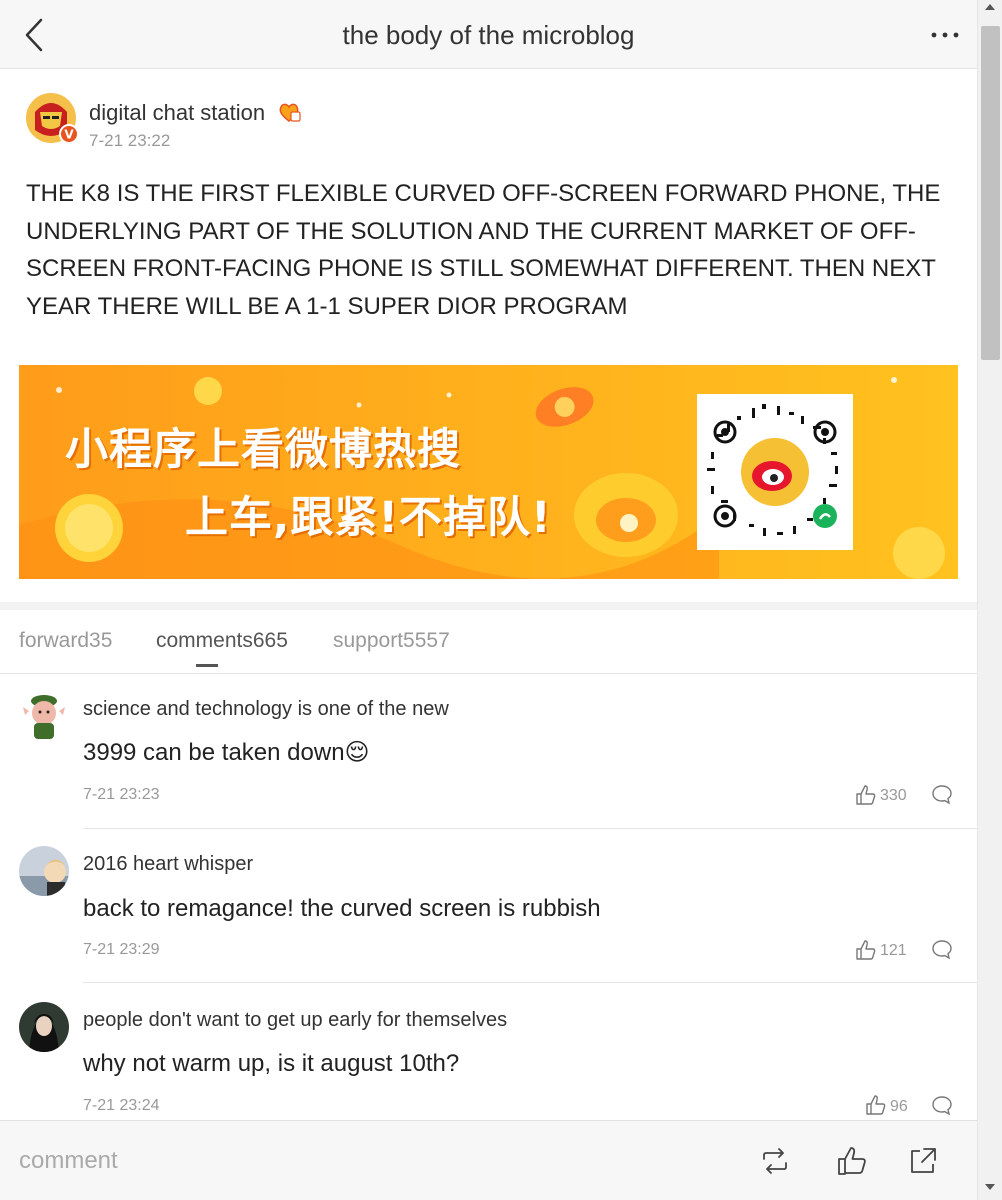  Describe the element at coordinates (263, 450) in the screenshot. I see `banner-headline: 小程序上看微博热搜` at that location.